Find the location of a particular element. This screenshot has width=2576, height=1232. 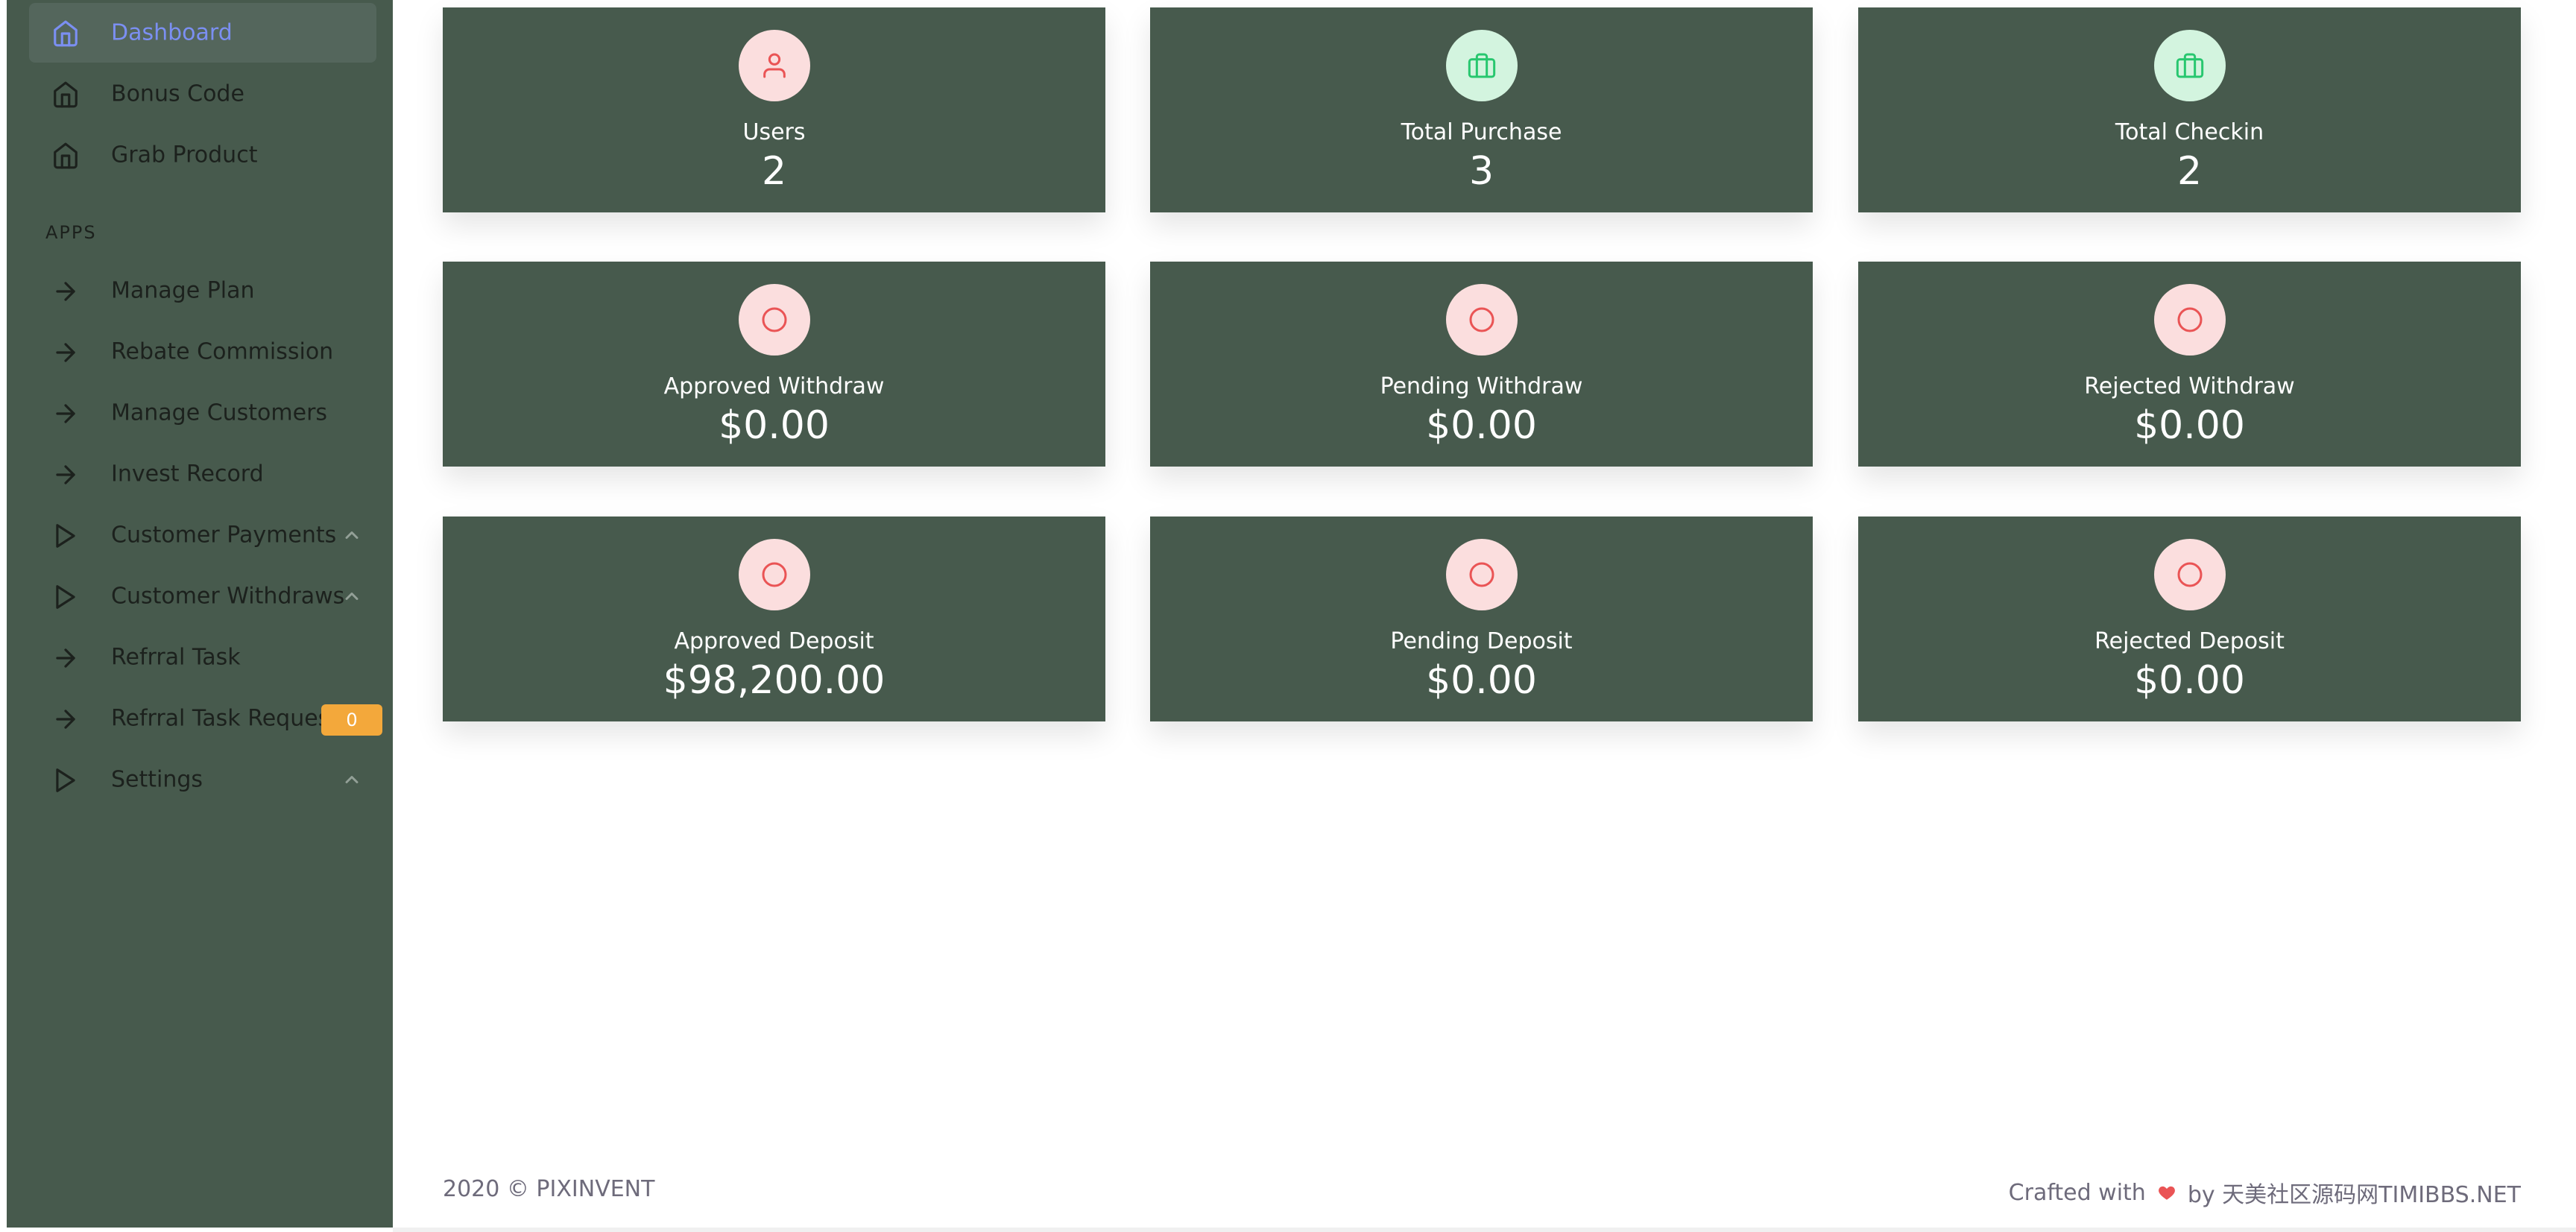

sidebar-item-label: Settings is located at coordinates (157, 779).